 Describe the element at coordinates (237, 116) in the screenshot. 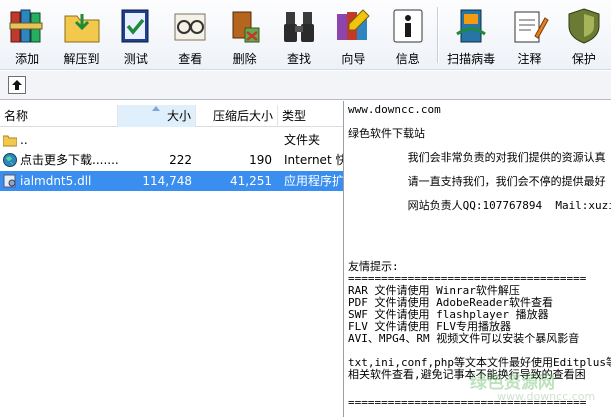

I see `column-packed-size: 压缩后大小` at that location.